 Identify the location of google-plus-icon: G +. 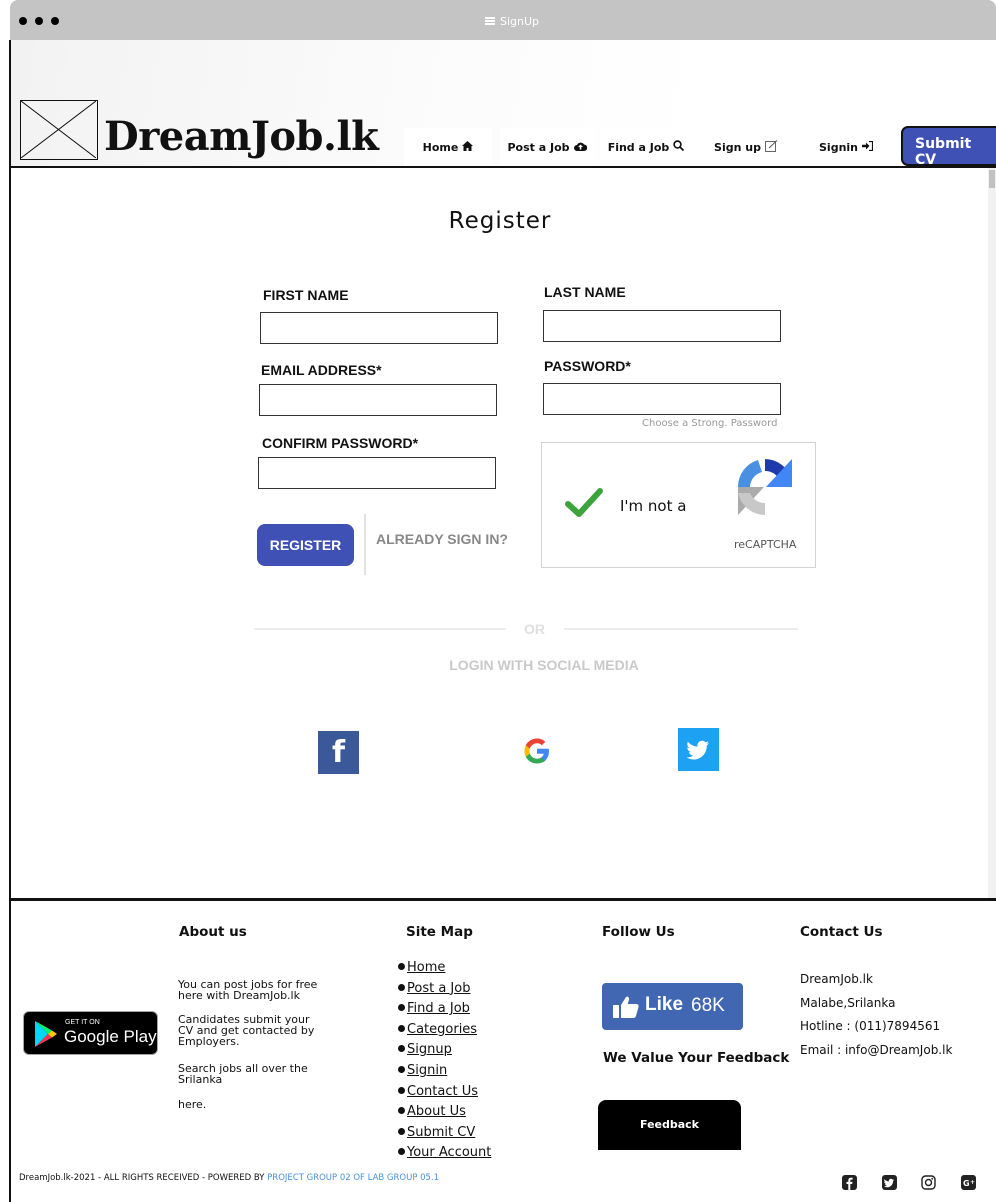
(968, 1182).